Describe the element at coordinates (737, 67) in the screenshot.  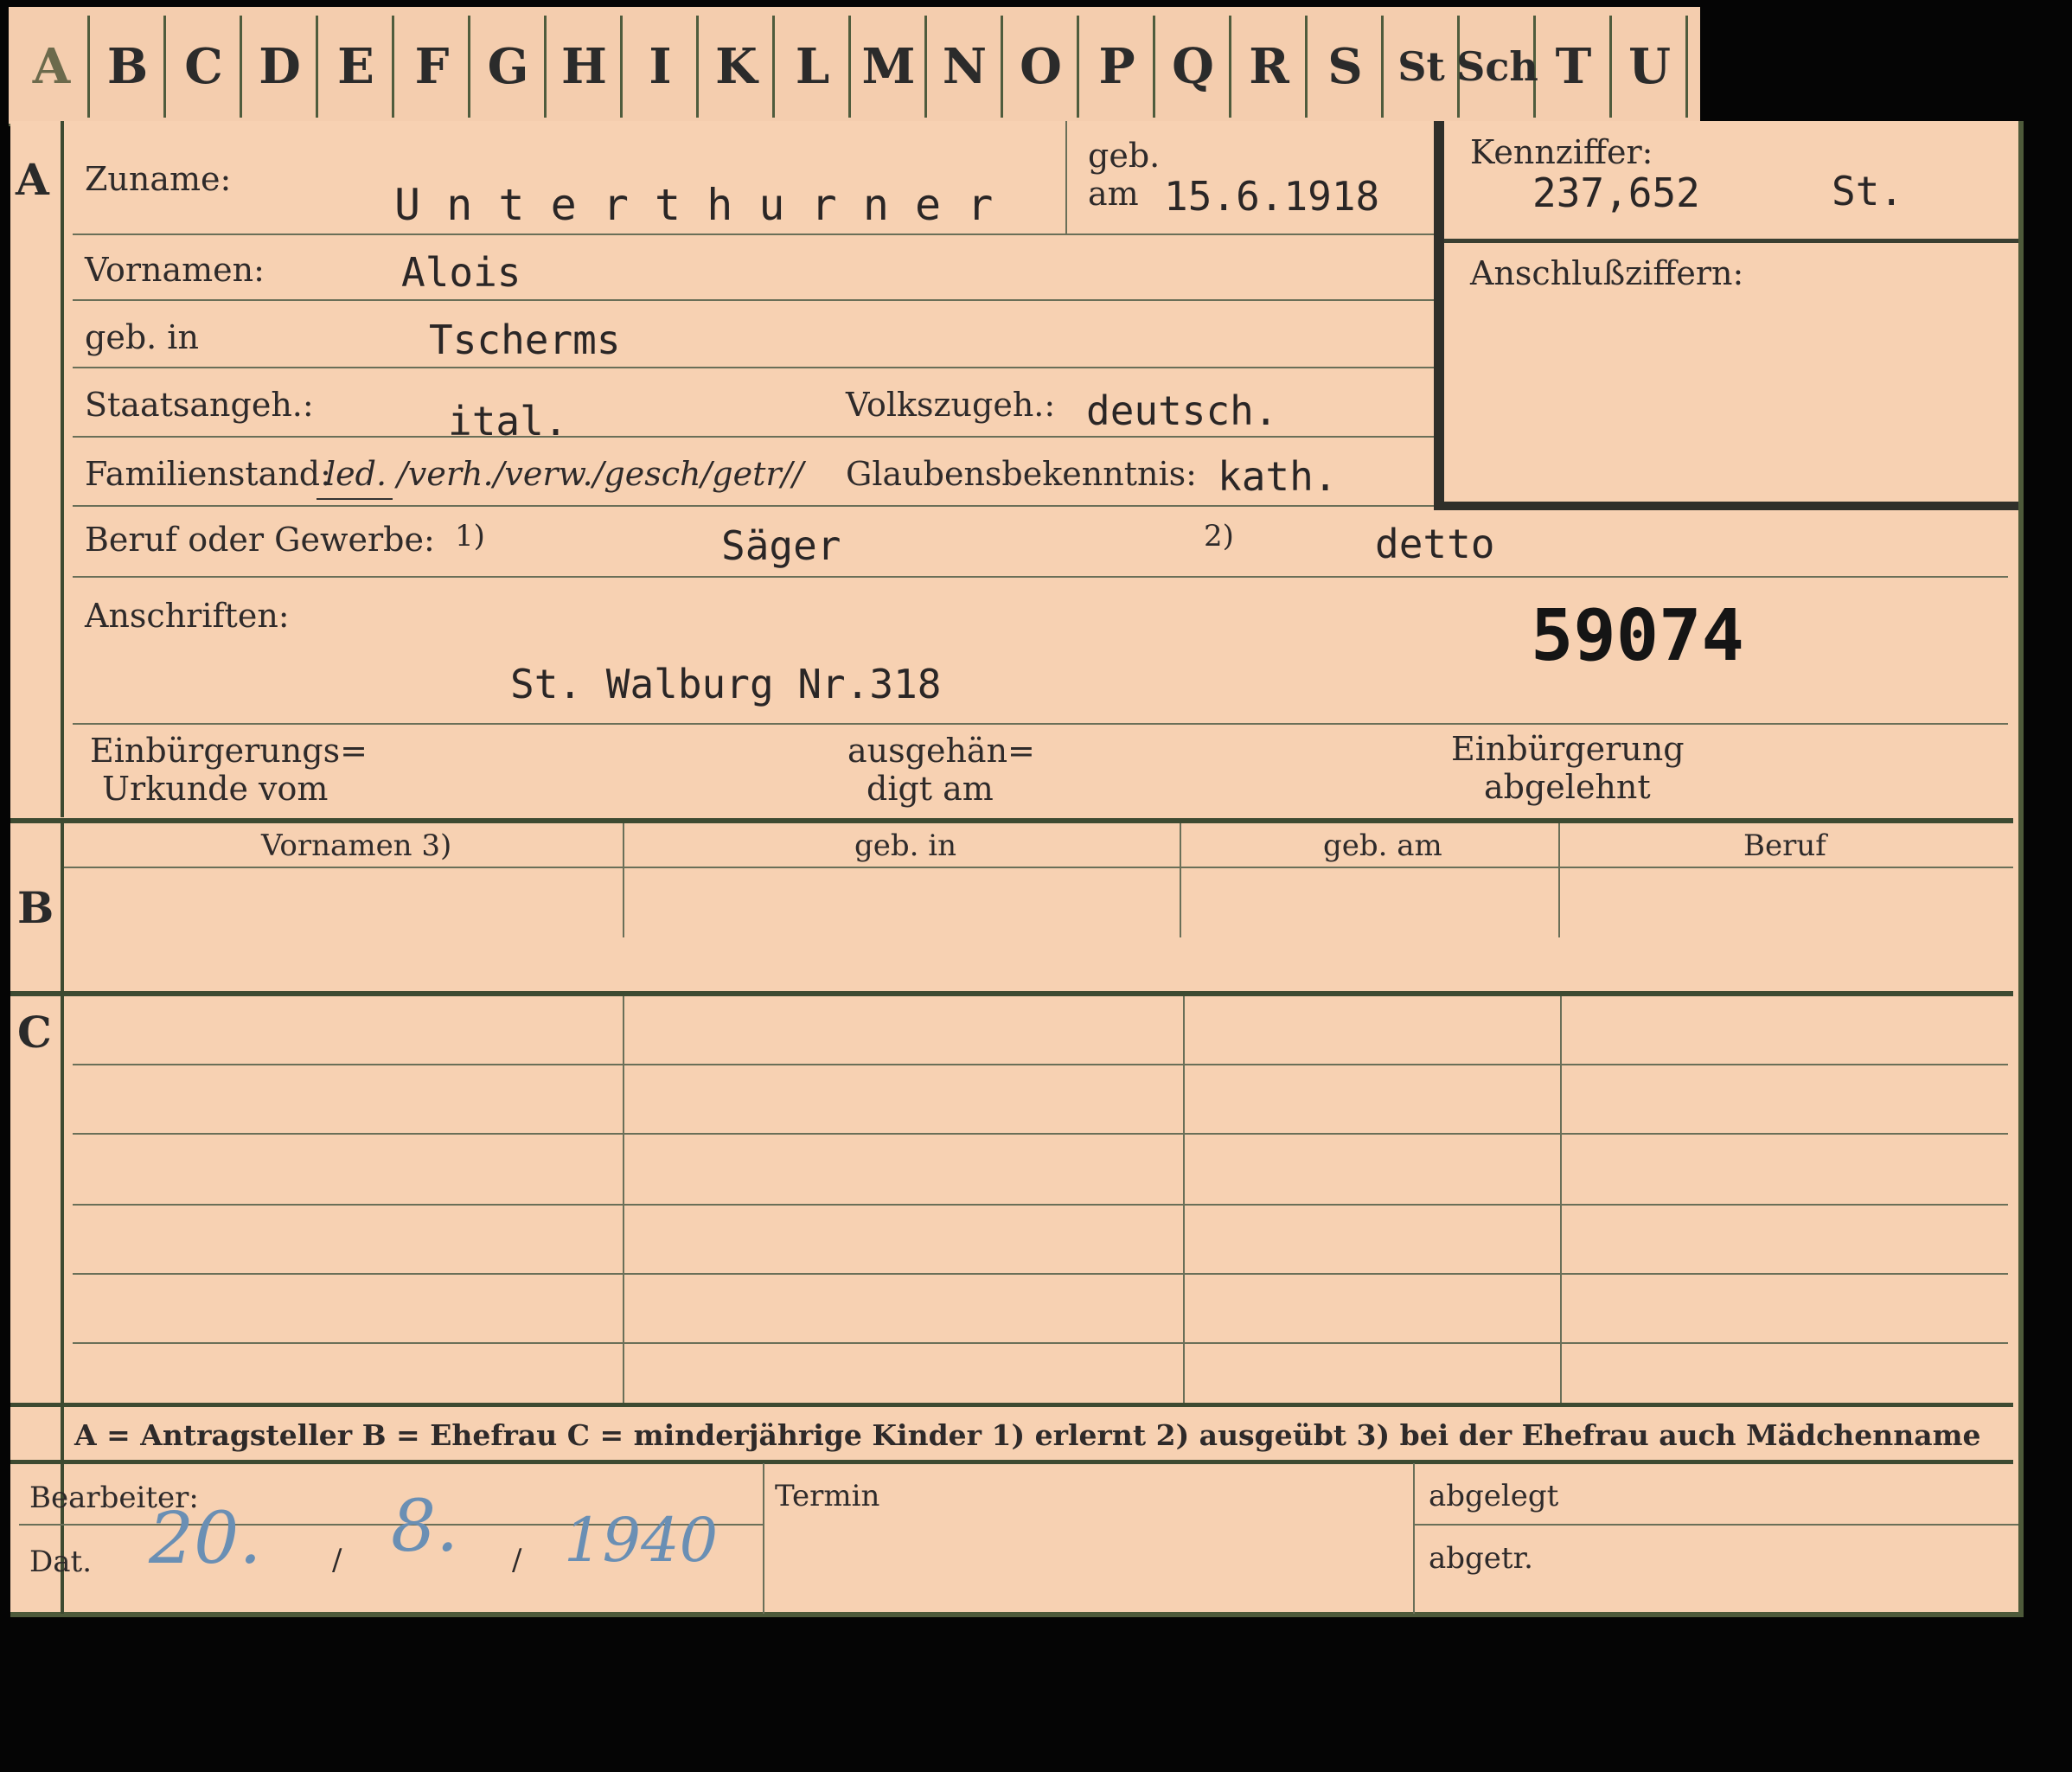
I see `tab-k: K` at that location.